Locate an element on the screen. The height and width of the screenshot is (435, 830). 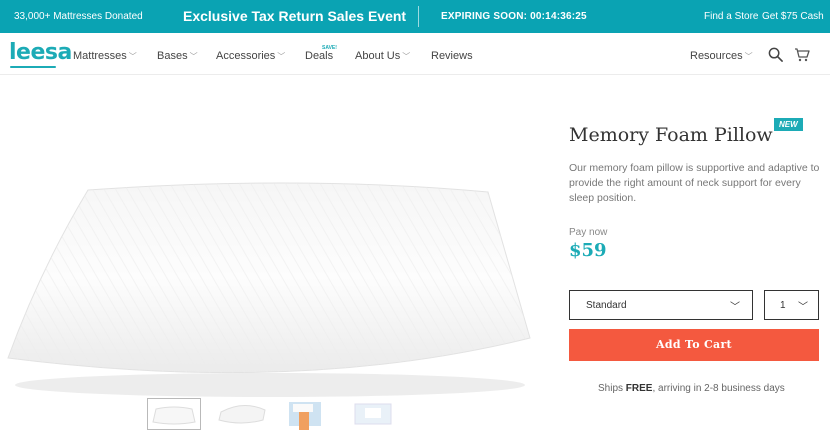
nav-item-label: Deals is located at coordinates (319, 56).